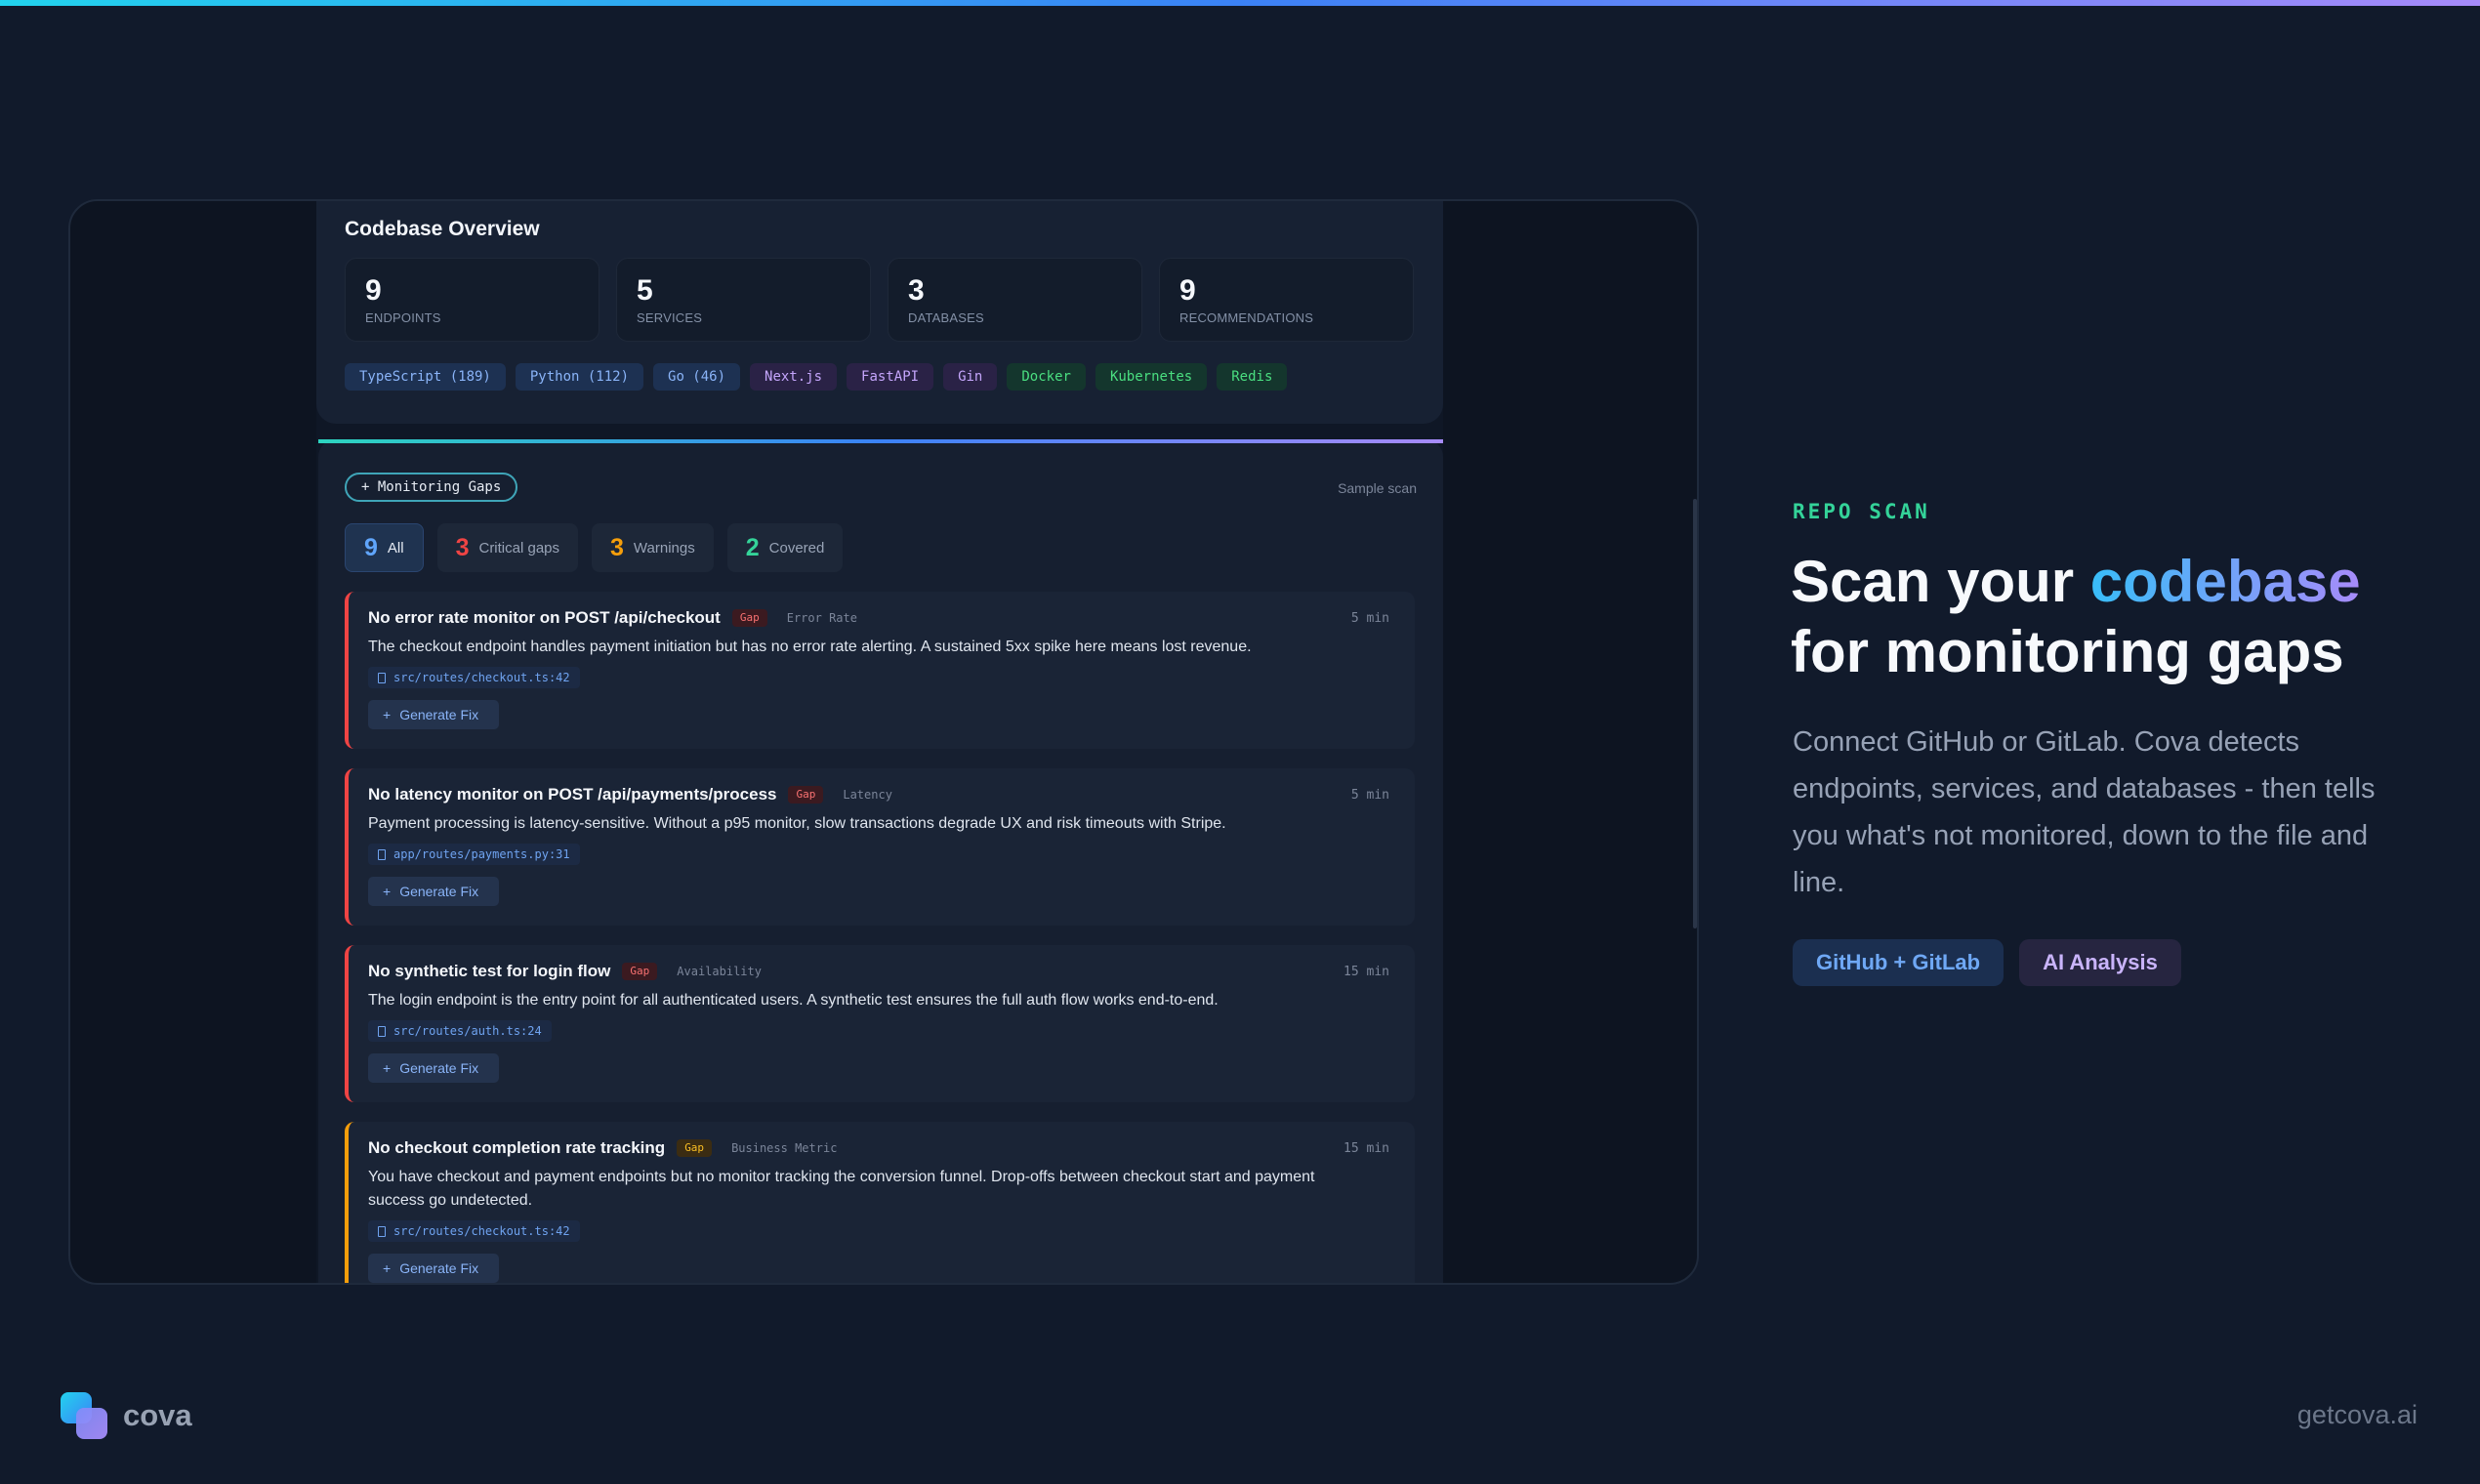 The height and width of the screenshot is (1484, 2480). What do you see at coordinates (867, 795) in the screenshot?
I see `gap-category: Latency` at bounding box center [867, 795].